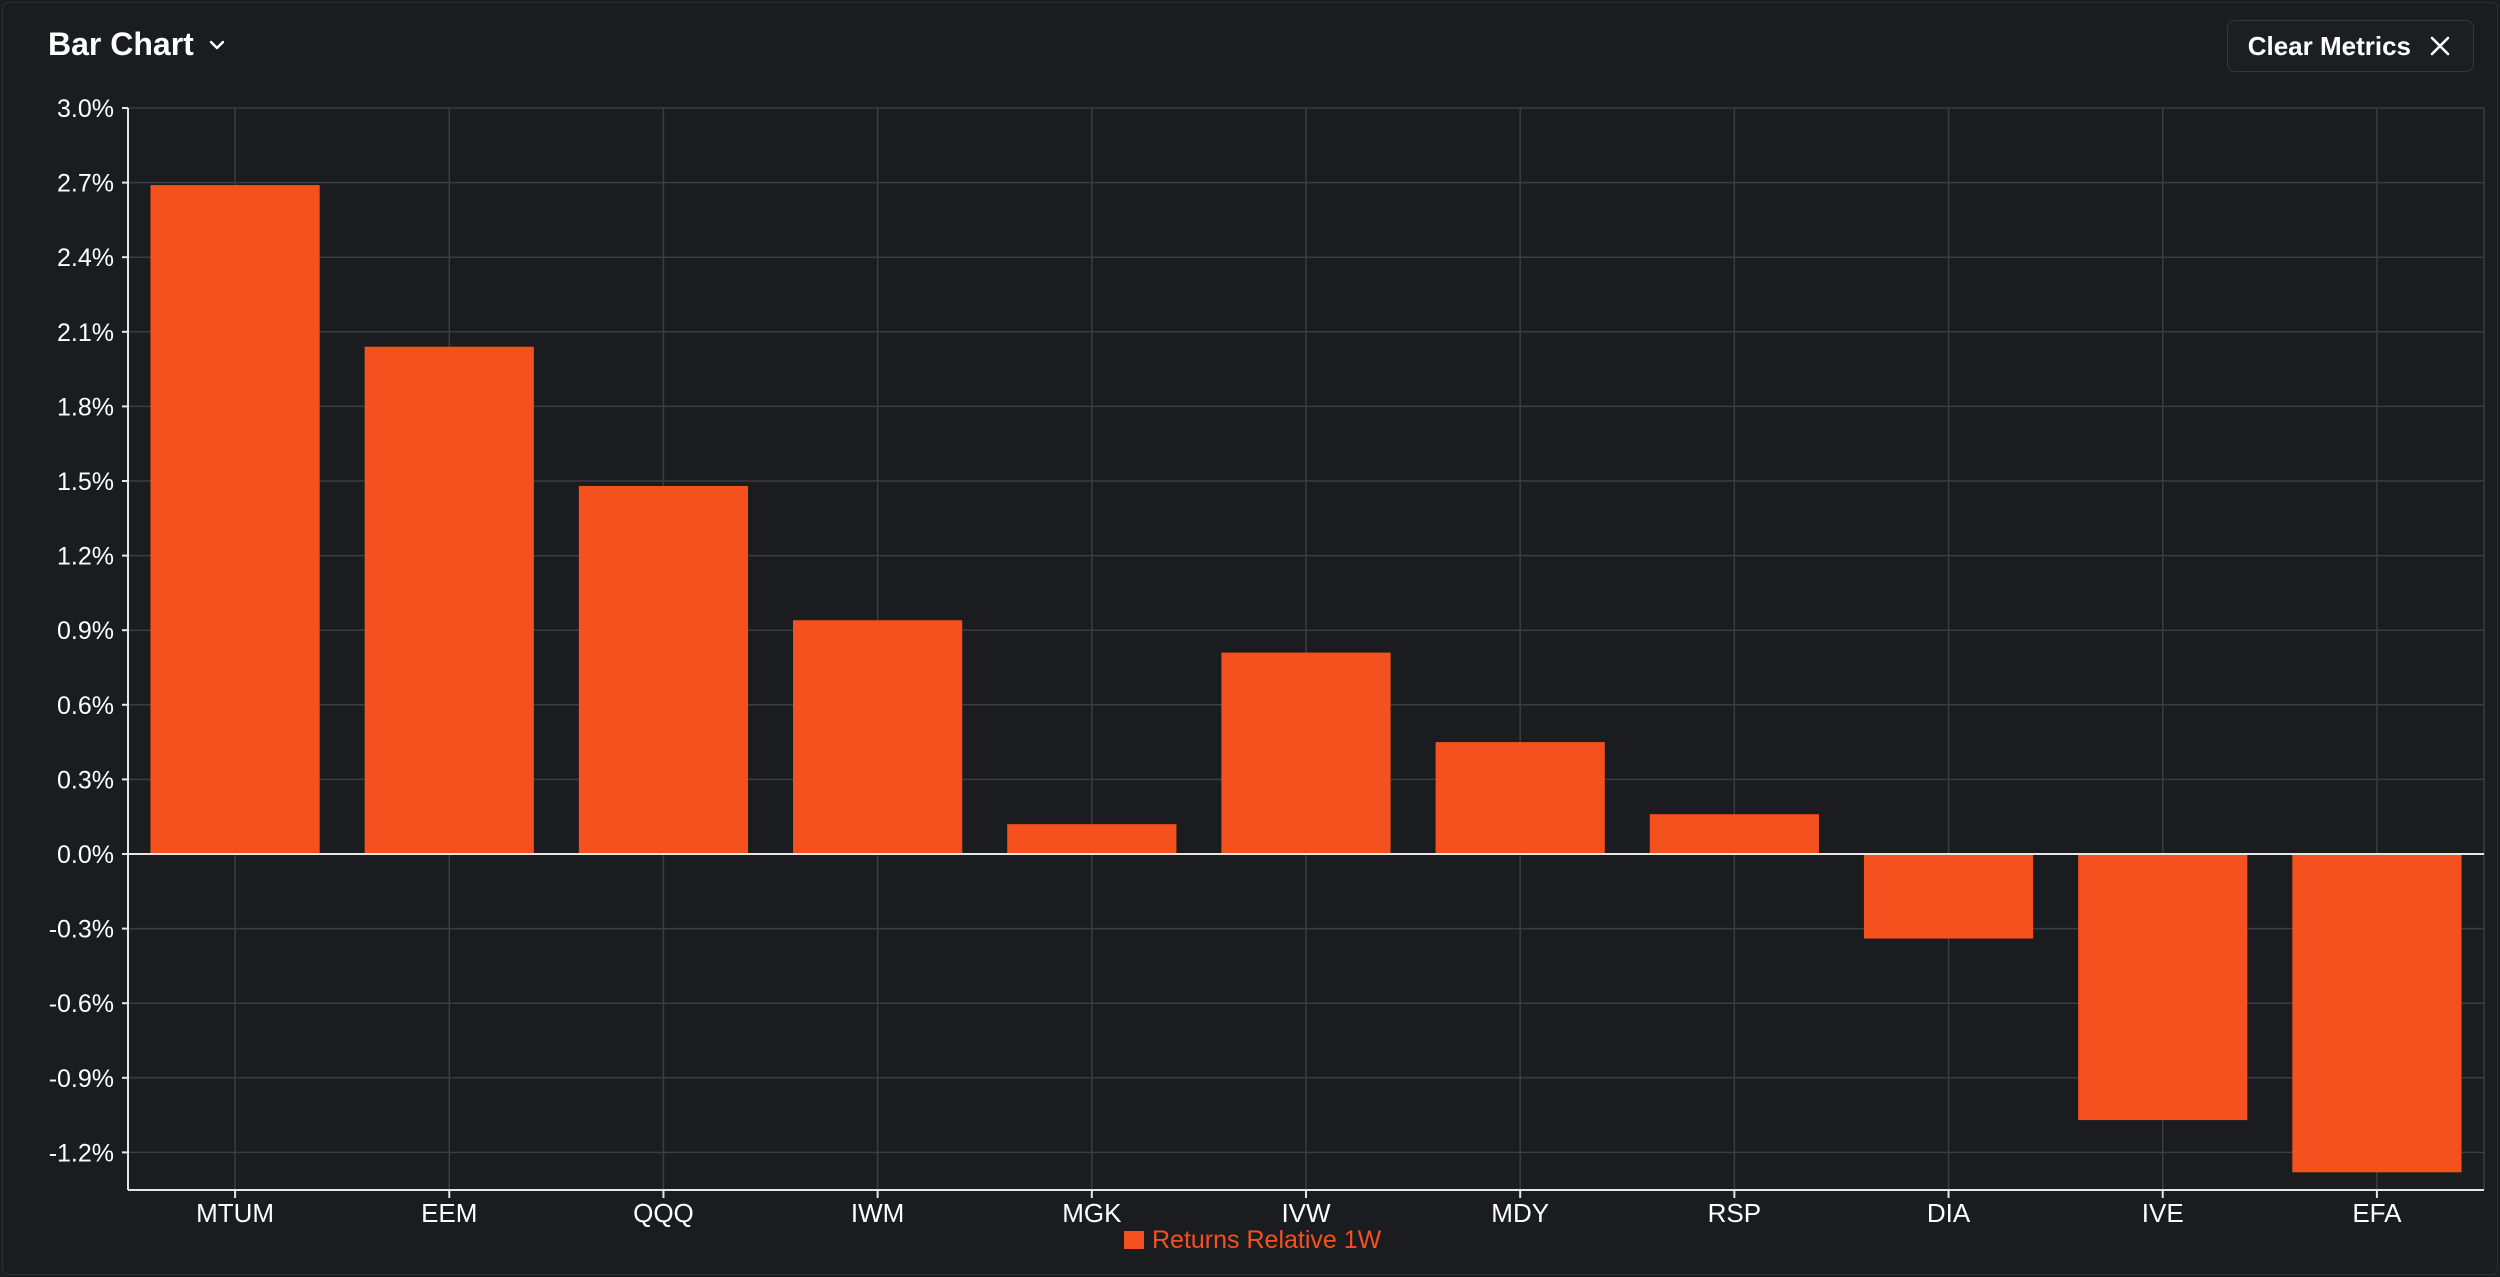 This screenshot has height=1277, width=2500. What do you see at coordinates (85, 557) in the screenshot?
I see `y-tick-label: 1.2%` at bounding box center [85, 557].